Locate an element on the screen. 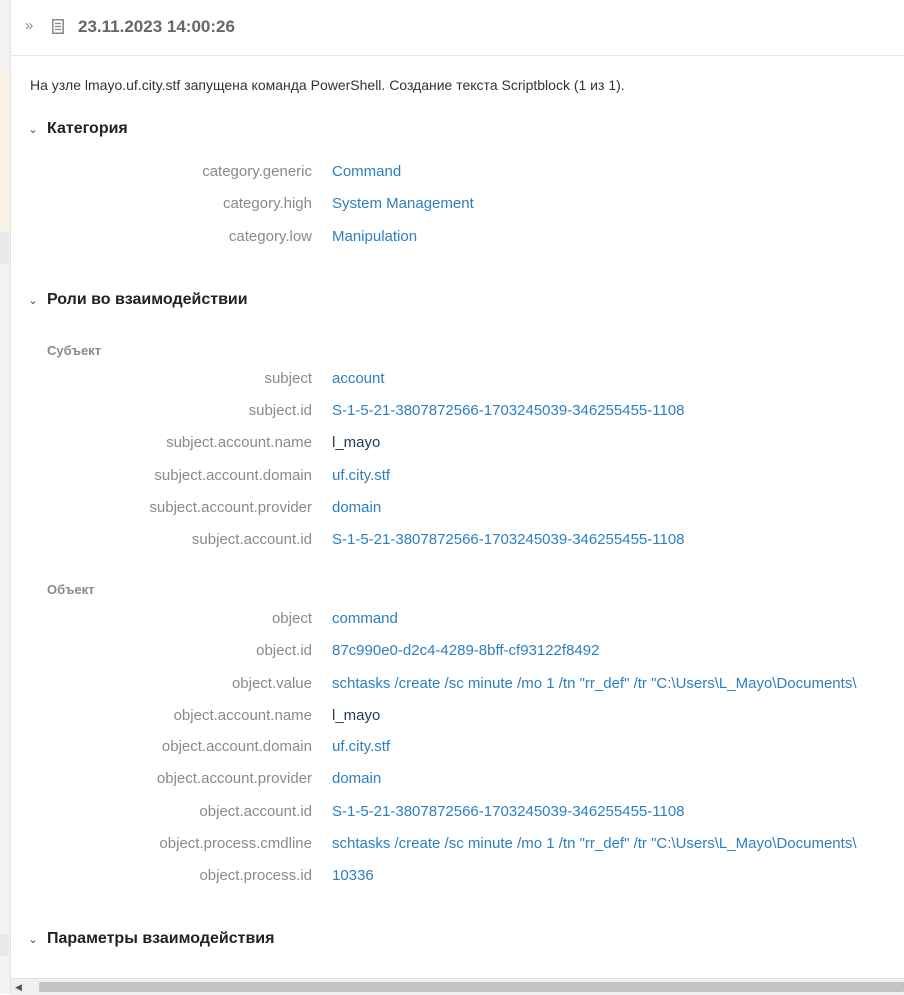  field-row: subject.account.domain uf.city.stf is located at coordinates (452, 476).